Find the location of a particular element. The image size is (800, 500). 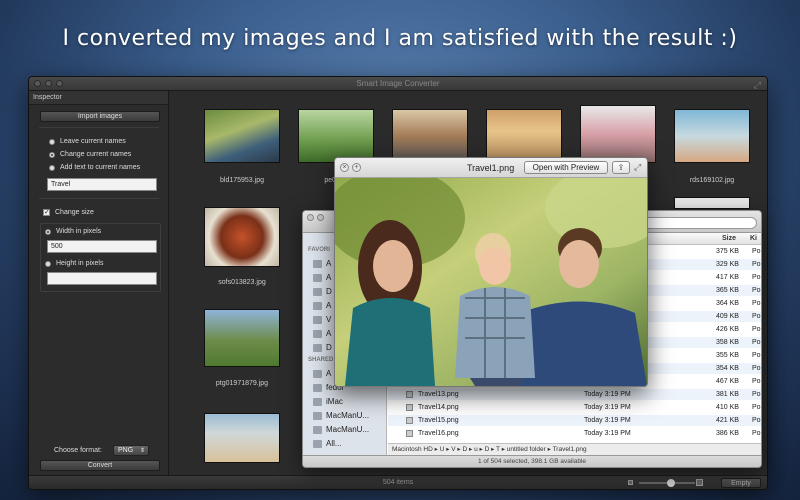

radio-leave-names: Leave current names is located at coordinates (87, 141).